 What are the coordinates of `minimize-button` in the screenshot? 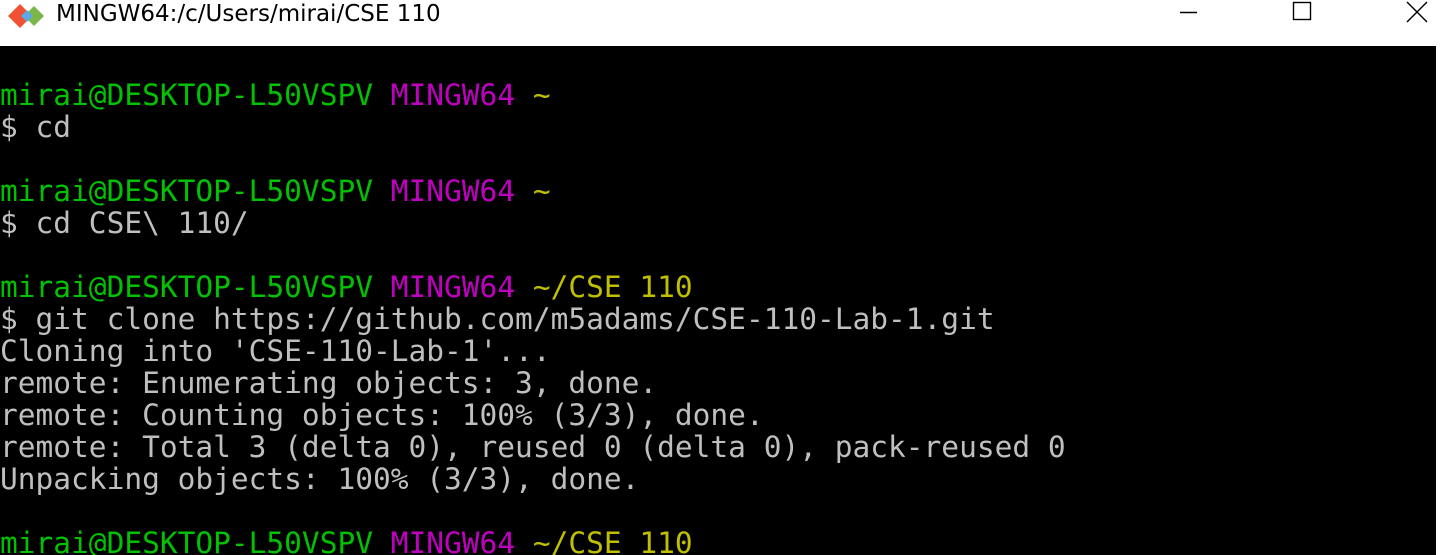 It's located at (1188, 16).